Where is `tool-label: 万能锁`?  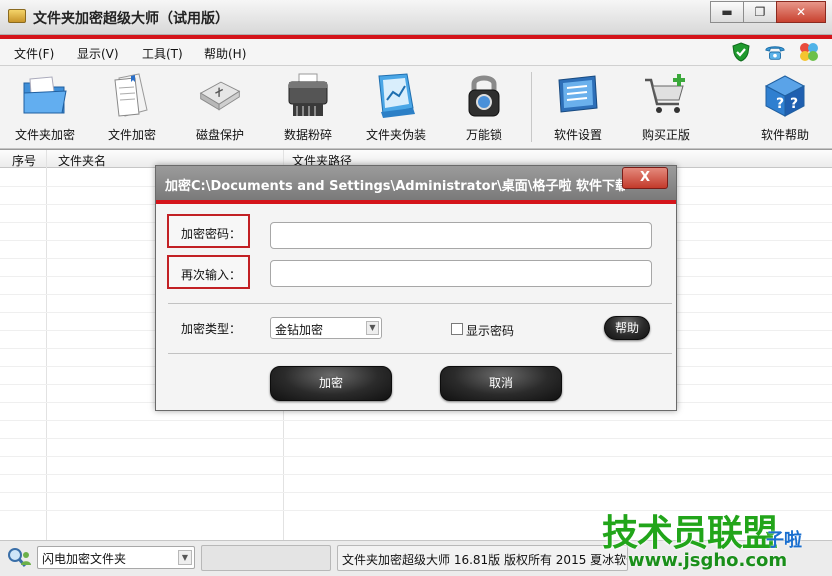
tool-label: 万能锁 is located at coordinates (483, 135).